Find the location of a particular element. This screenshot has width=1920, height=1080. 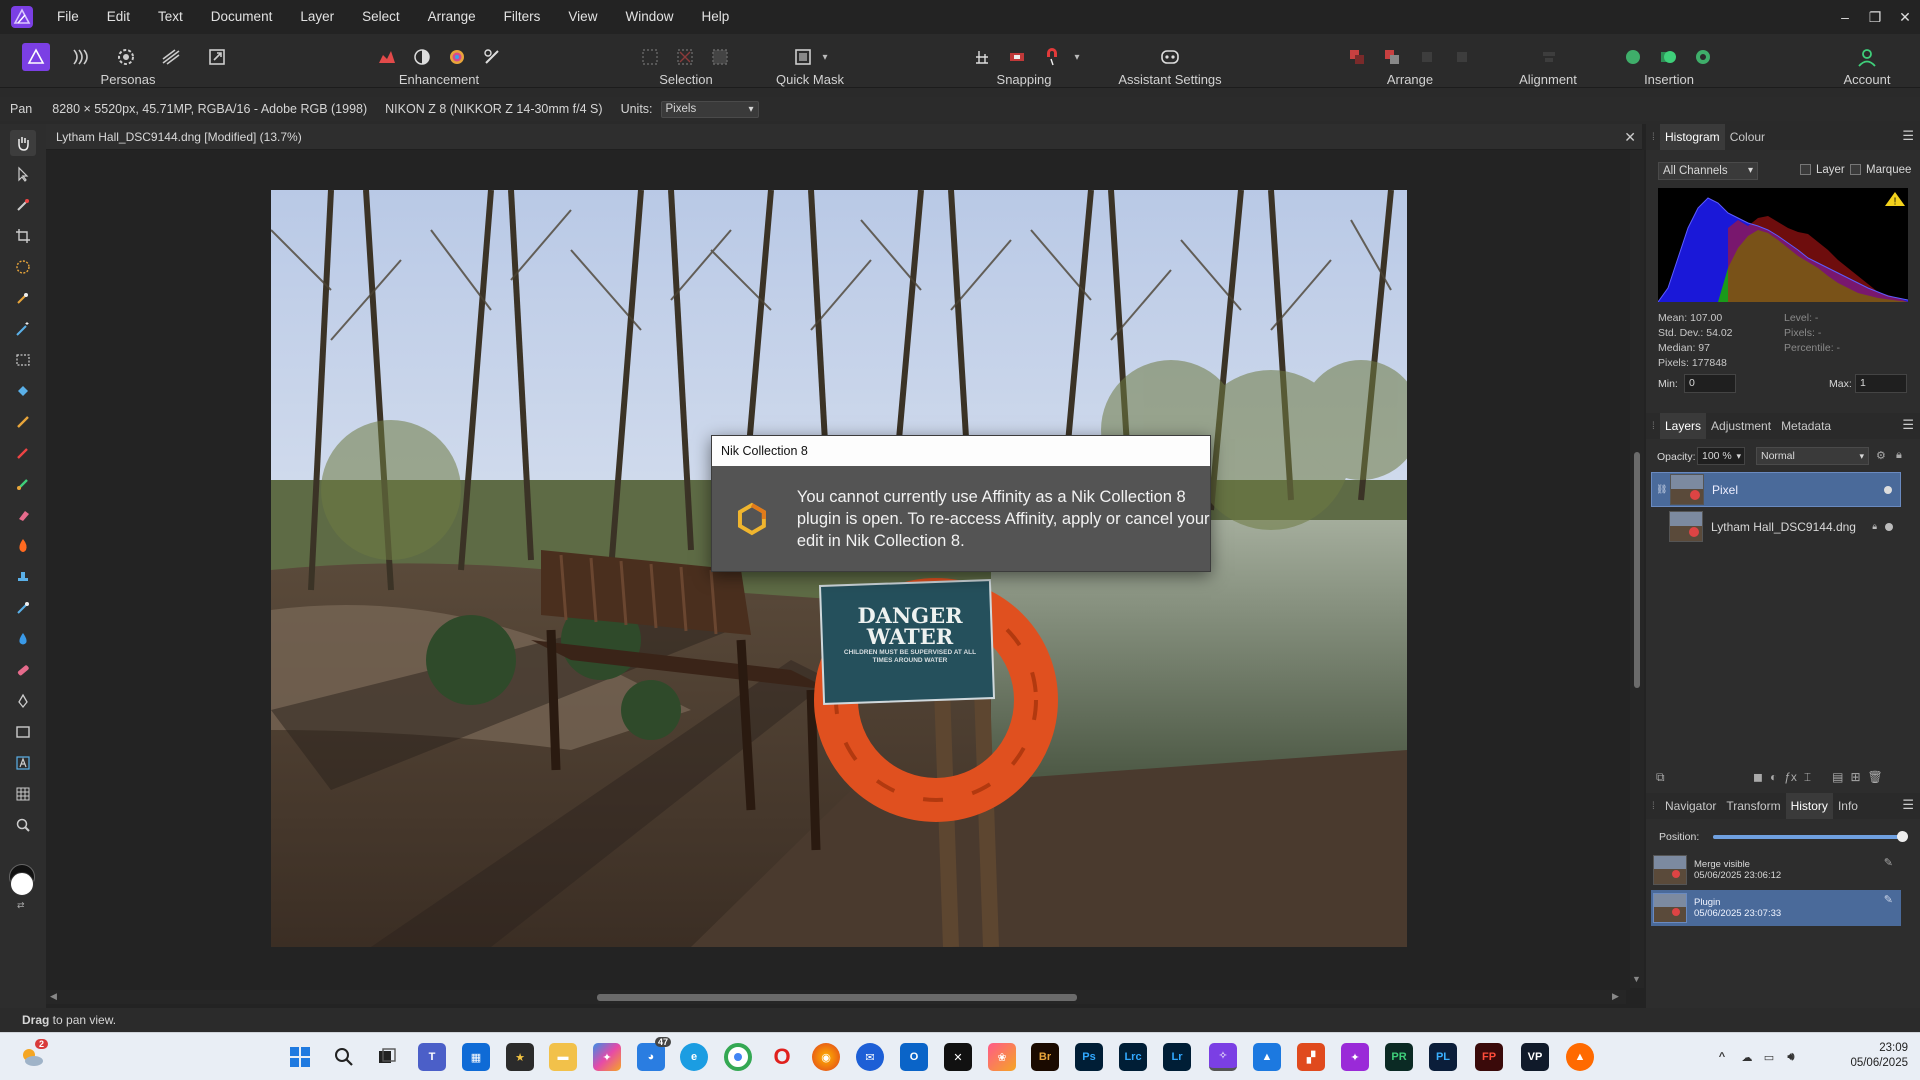

tone-mapping-persona-button is located at coordinates (171, 57).